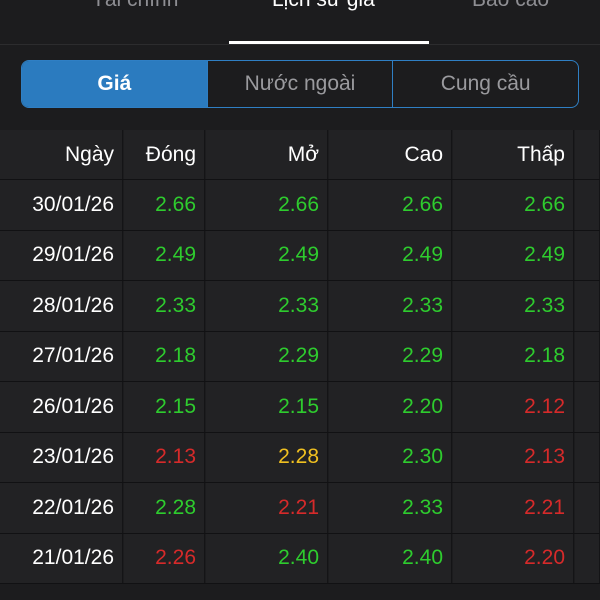  I want to click on header-low: Thấp, so click(513, 154).